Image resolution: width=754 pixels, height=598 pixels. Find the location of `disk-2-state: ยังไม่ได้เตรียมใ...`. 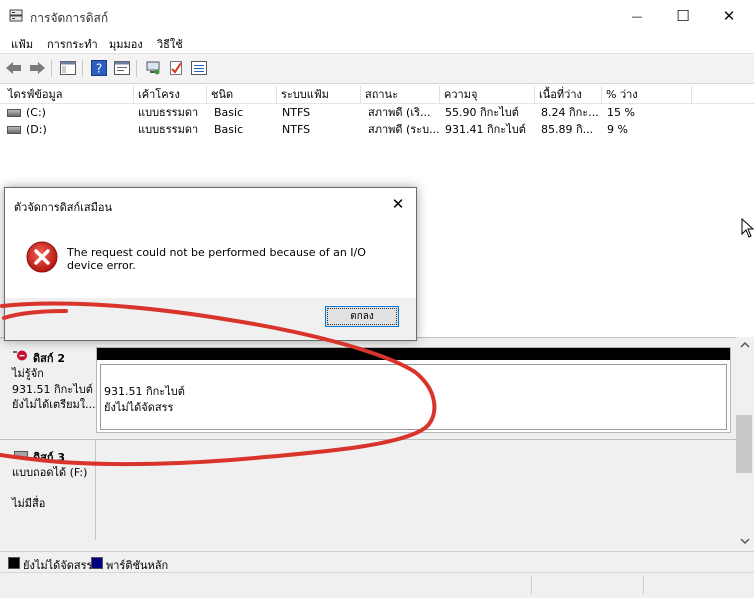

disk-2-state: ยังไม่ได้เตรียมใ... is located at coordinates (54, 404).